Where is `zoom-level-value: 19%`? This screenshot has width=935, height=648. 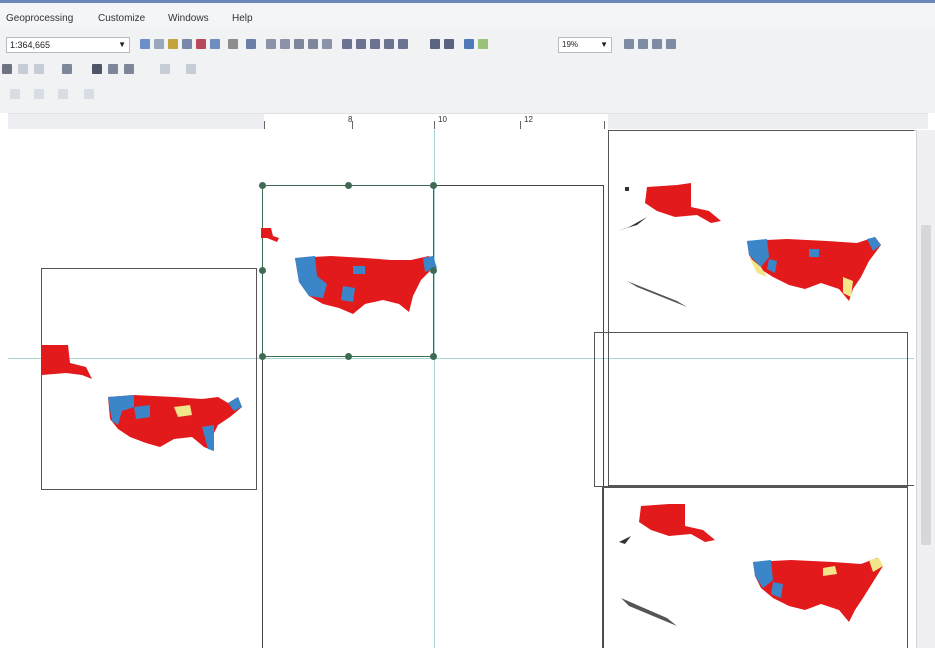
zoom-level-value: 19% is located at coordinates (570, 44).